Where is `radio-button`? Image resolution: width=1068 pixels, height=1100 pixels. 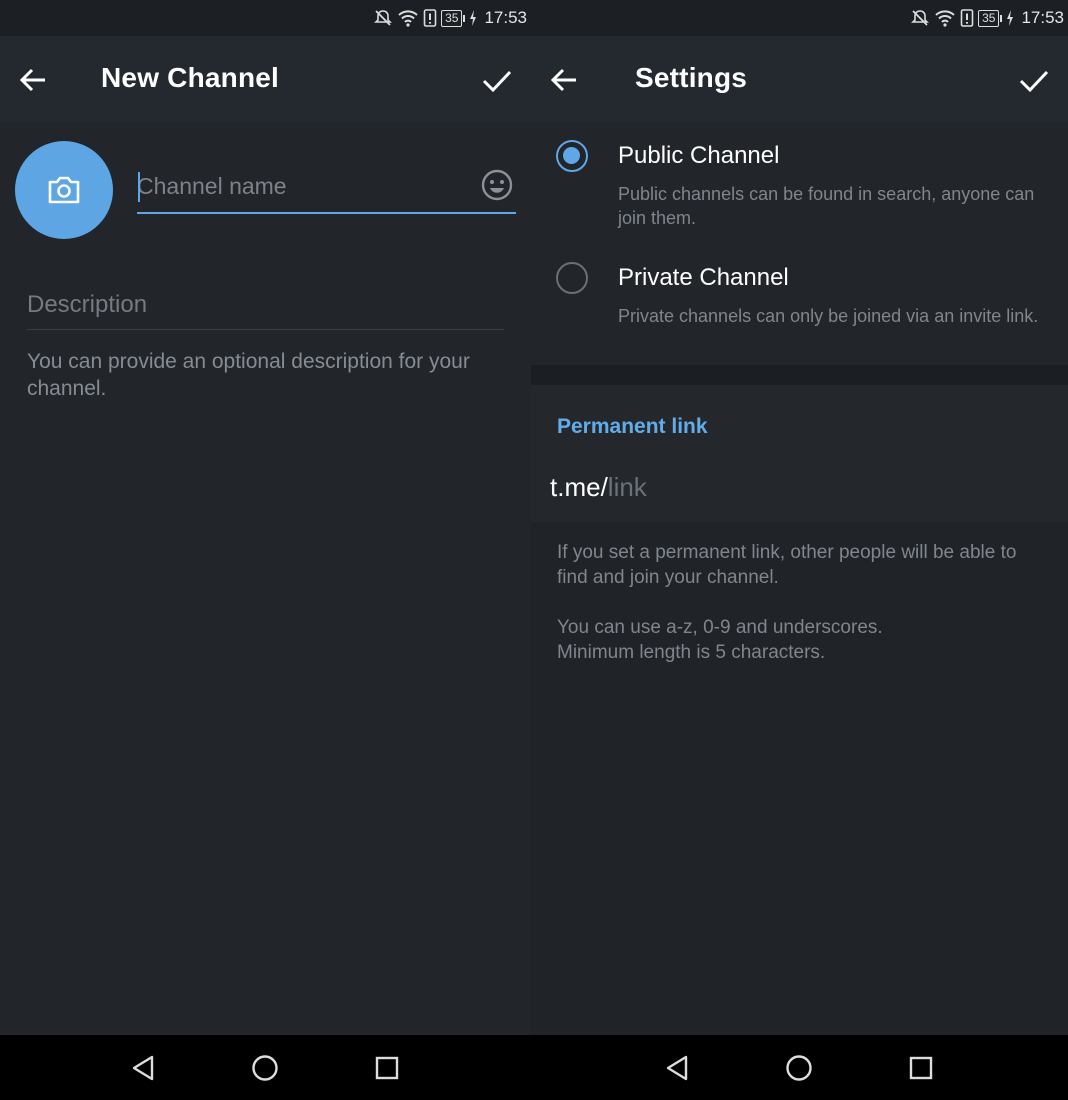 radio-button is located at coordinates (572, 278).